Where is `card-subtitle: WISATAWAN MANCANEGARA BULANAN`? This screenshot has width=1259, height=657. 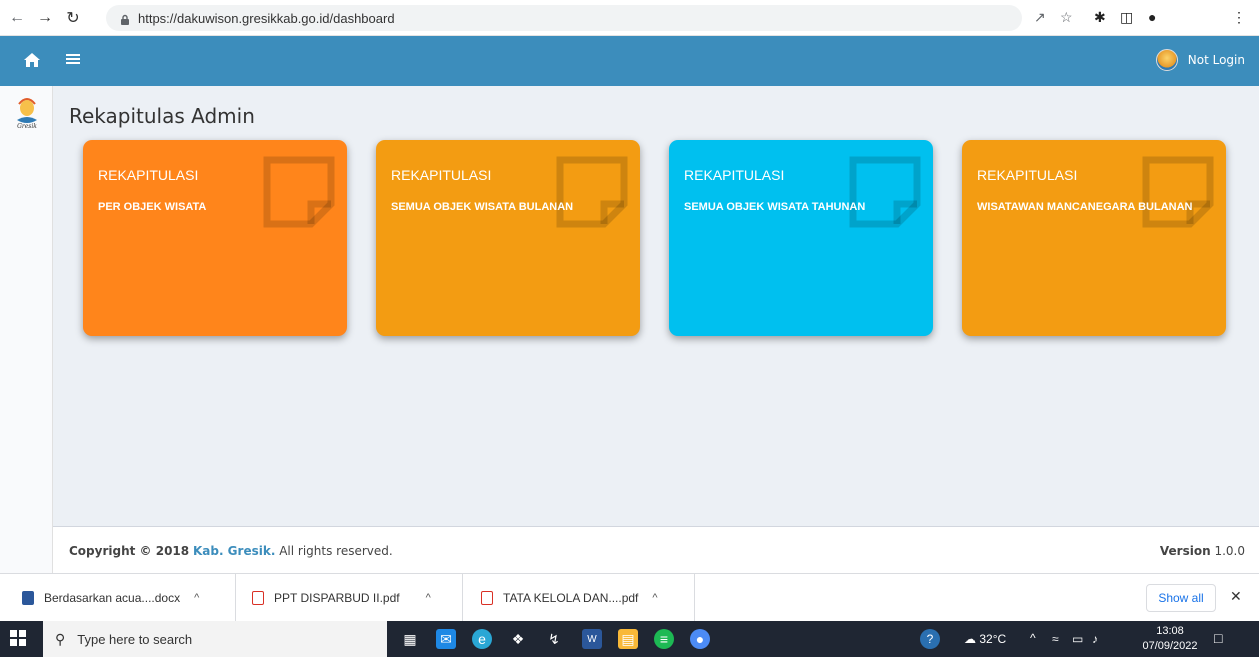 card-subtitle: WISATAWAN MANCANEGARA BULANAN is located at coordinates (1085, 207).